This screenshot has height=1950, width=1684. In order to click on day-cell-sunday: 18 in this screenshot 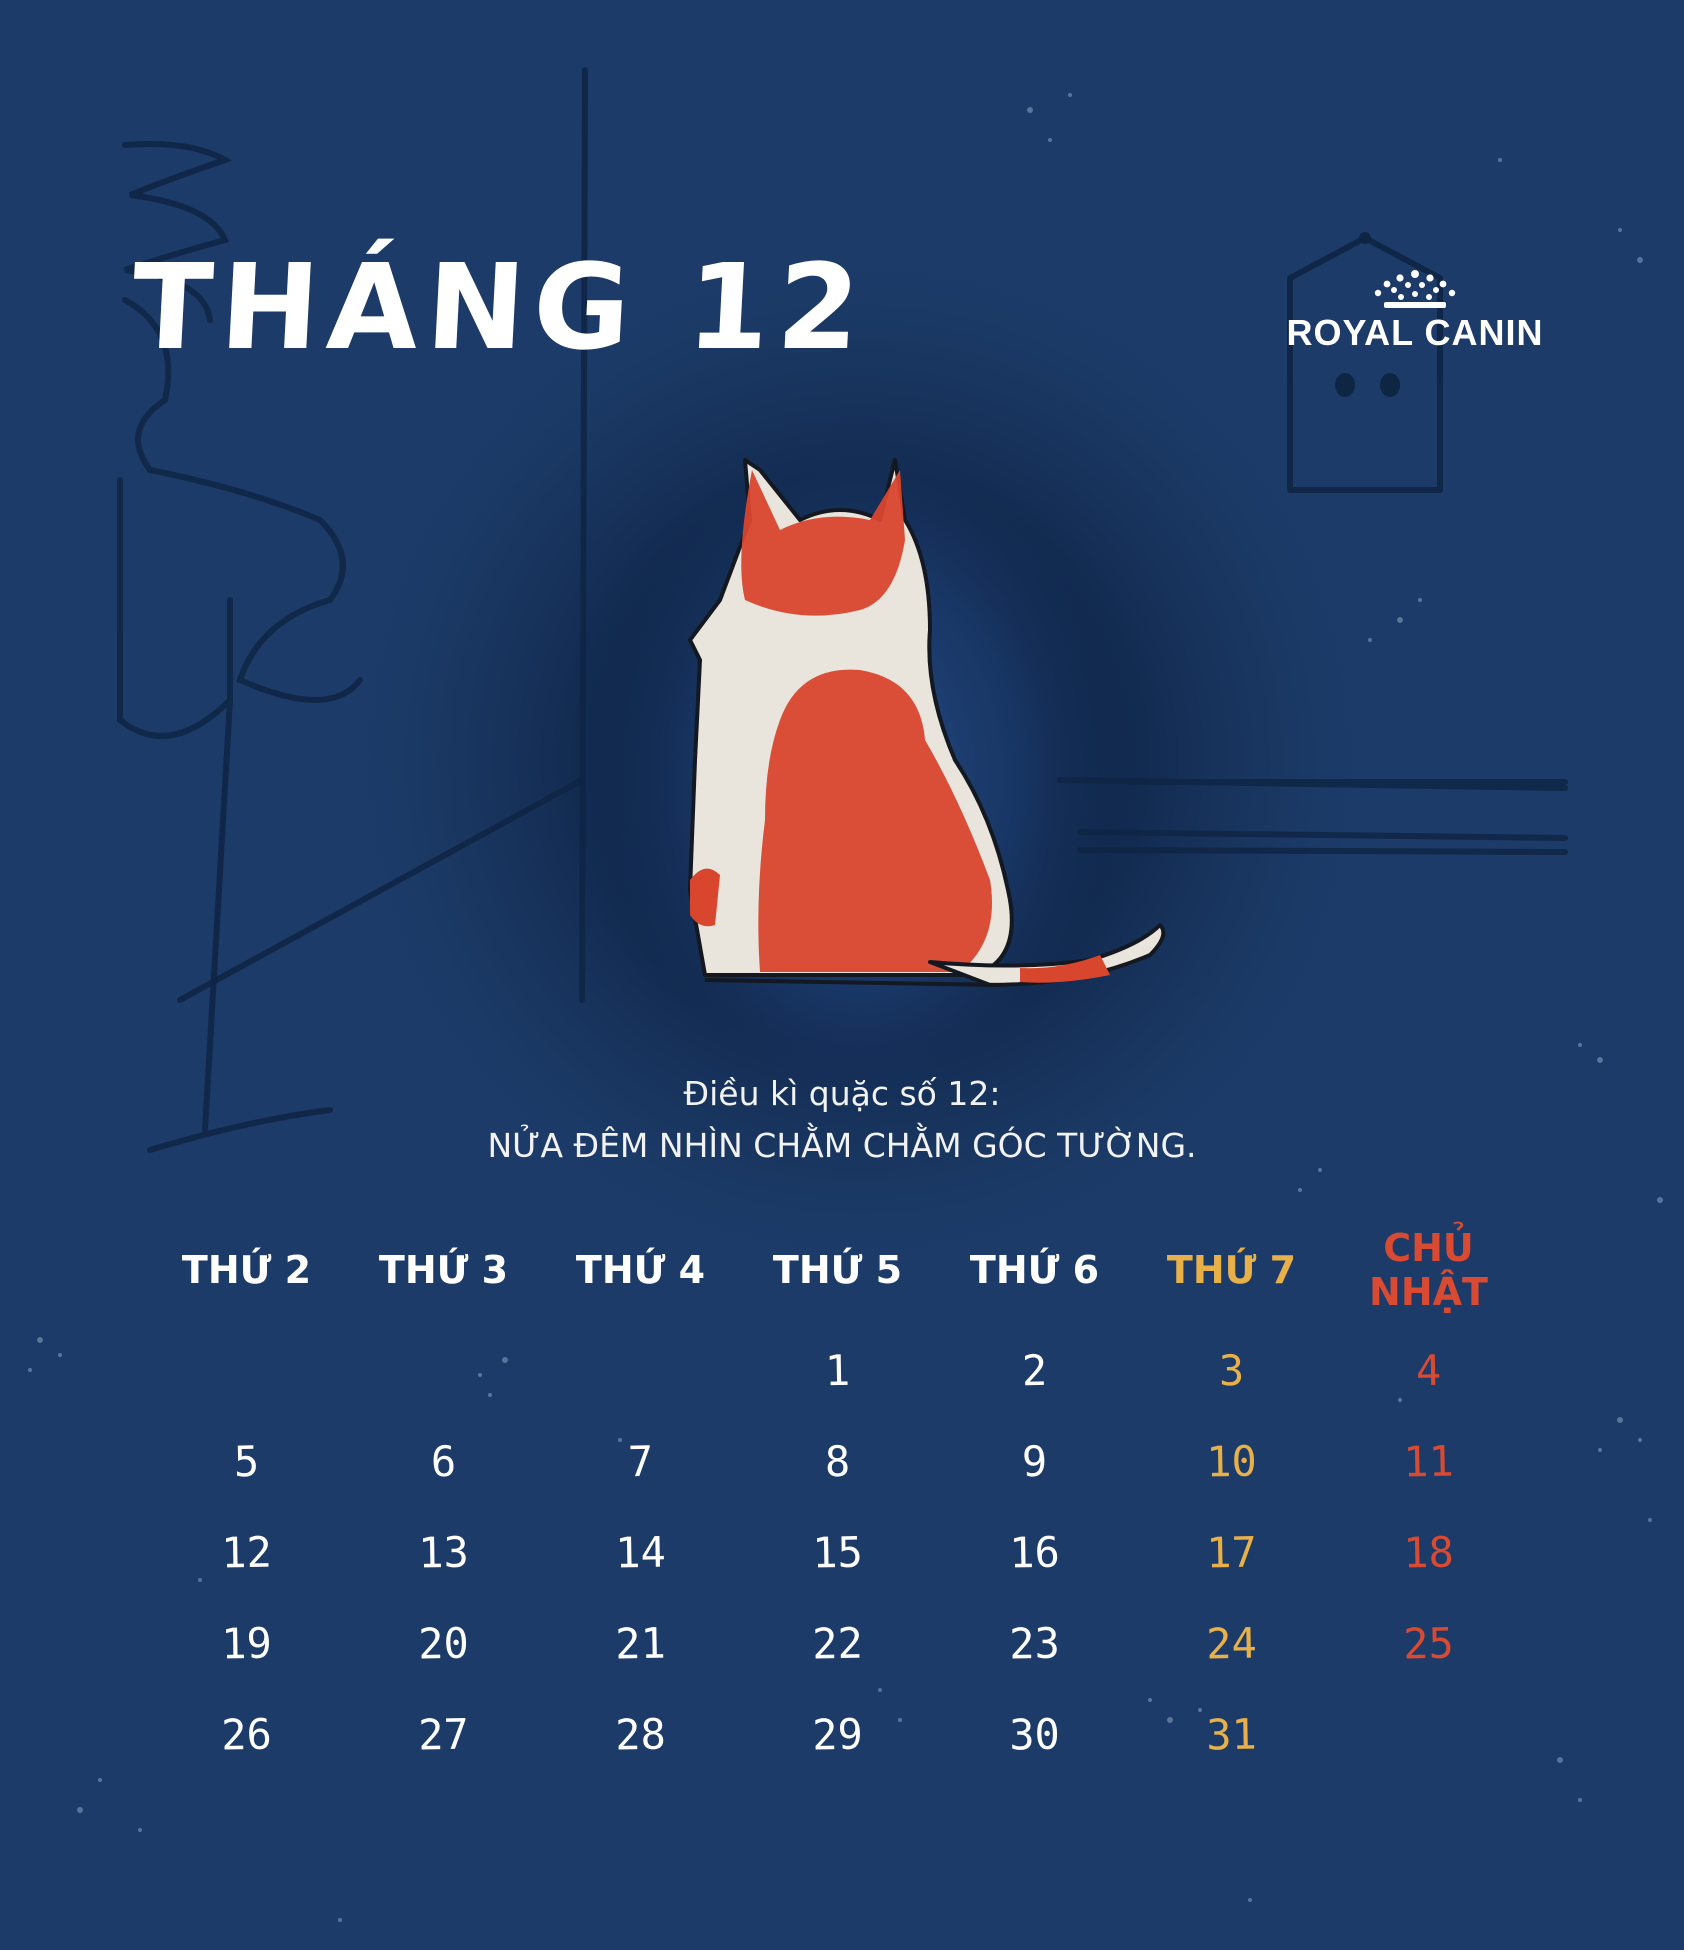, I will do `click(1428, 1552)`.